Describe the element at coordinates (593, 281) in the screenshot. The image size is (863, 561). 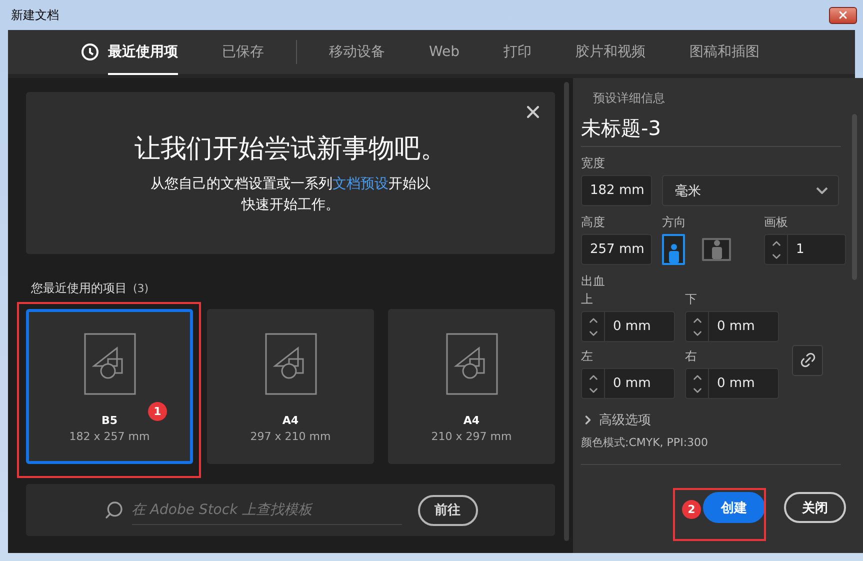
I see `bleed-label: 出血` at that location.